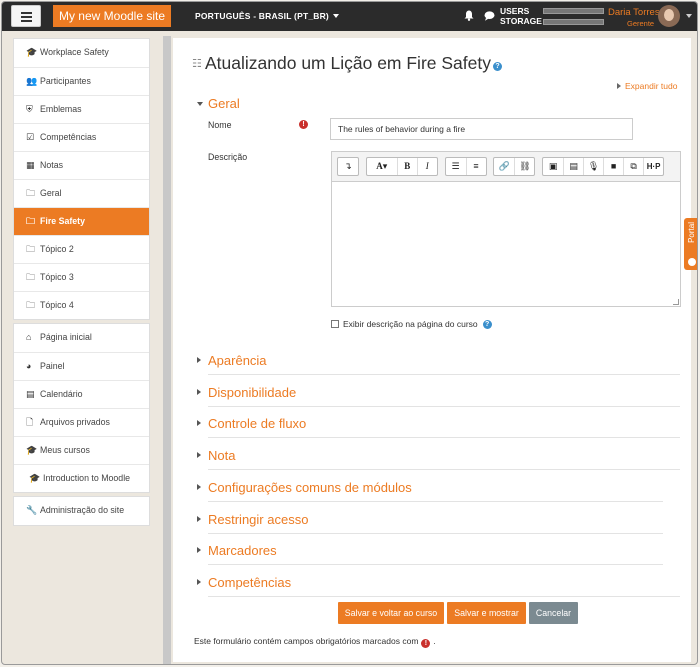 The height and width of the screenshot is (667, 700). What do you see at coordinates (81, 305) in the screenshot?
I see `sidebar-item-topico-4: 🗀 Tópico 4` at bounding box center [81, 305].